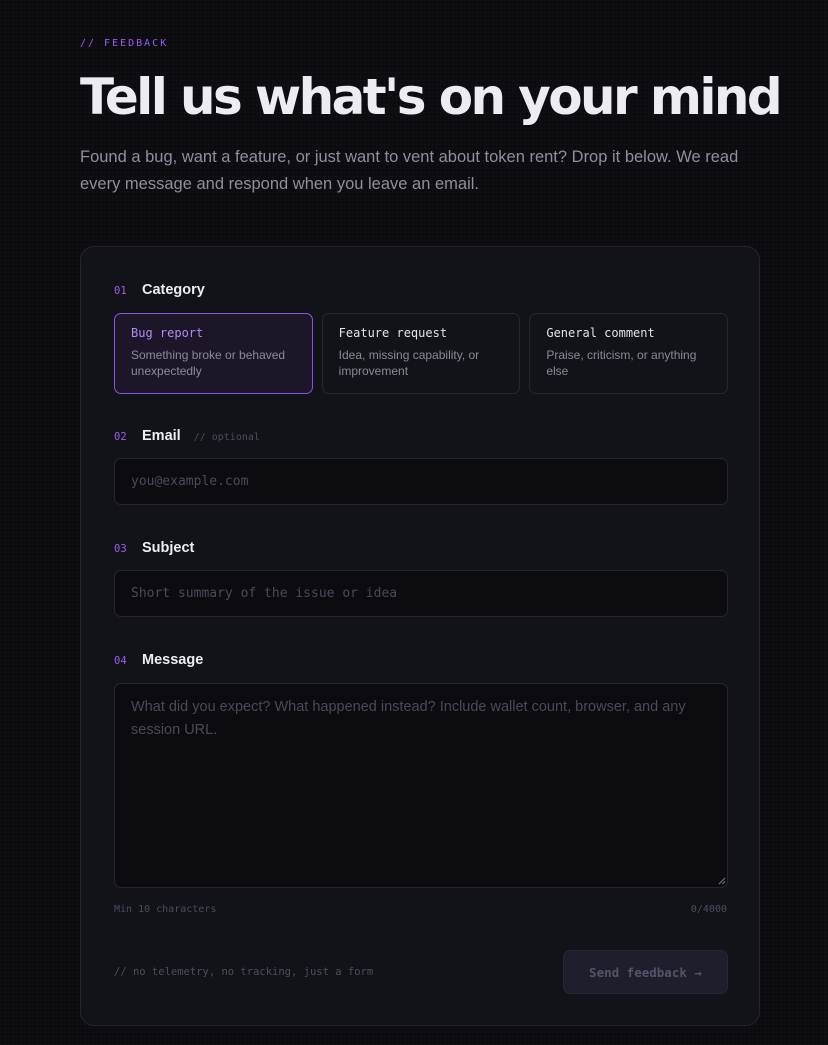 Image resolution: width=828 pixels, height=1045 pixels. Describe the element at coordinates (173, 290) in the screenshot. I see `category-label-text: Category` at that location.